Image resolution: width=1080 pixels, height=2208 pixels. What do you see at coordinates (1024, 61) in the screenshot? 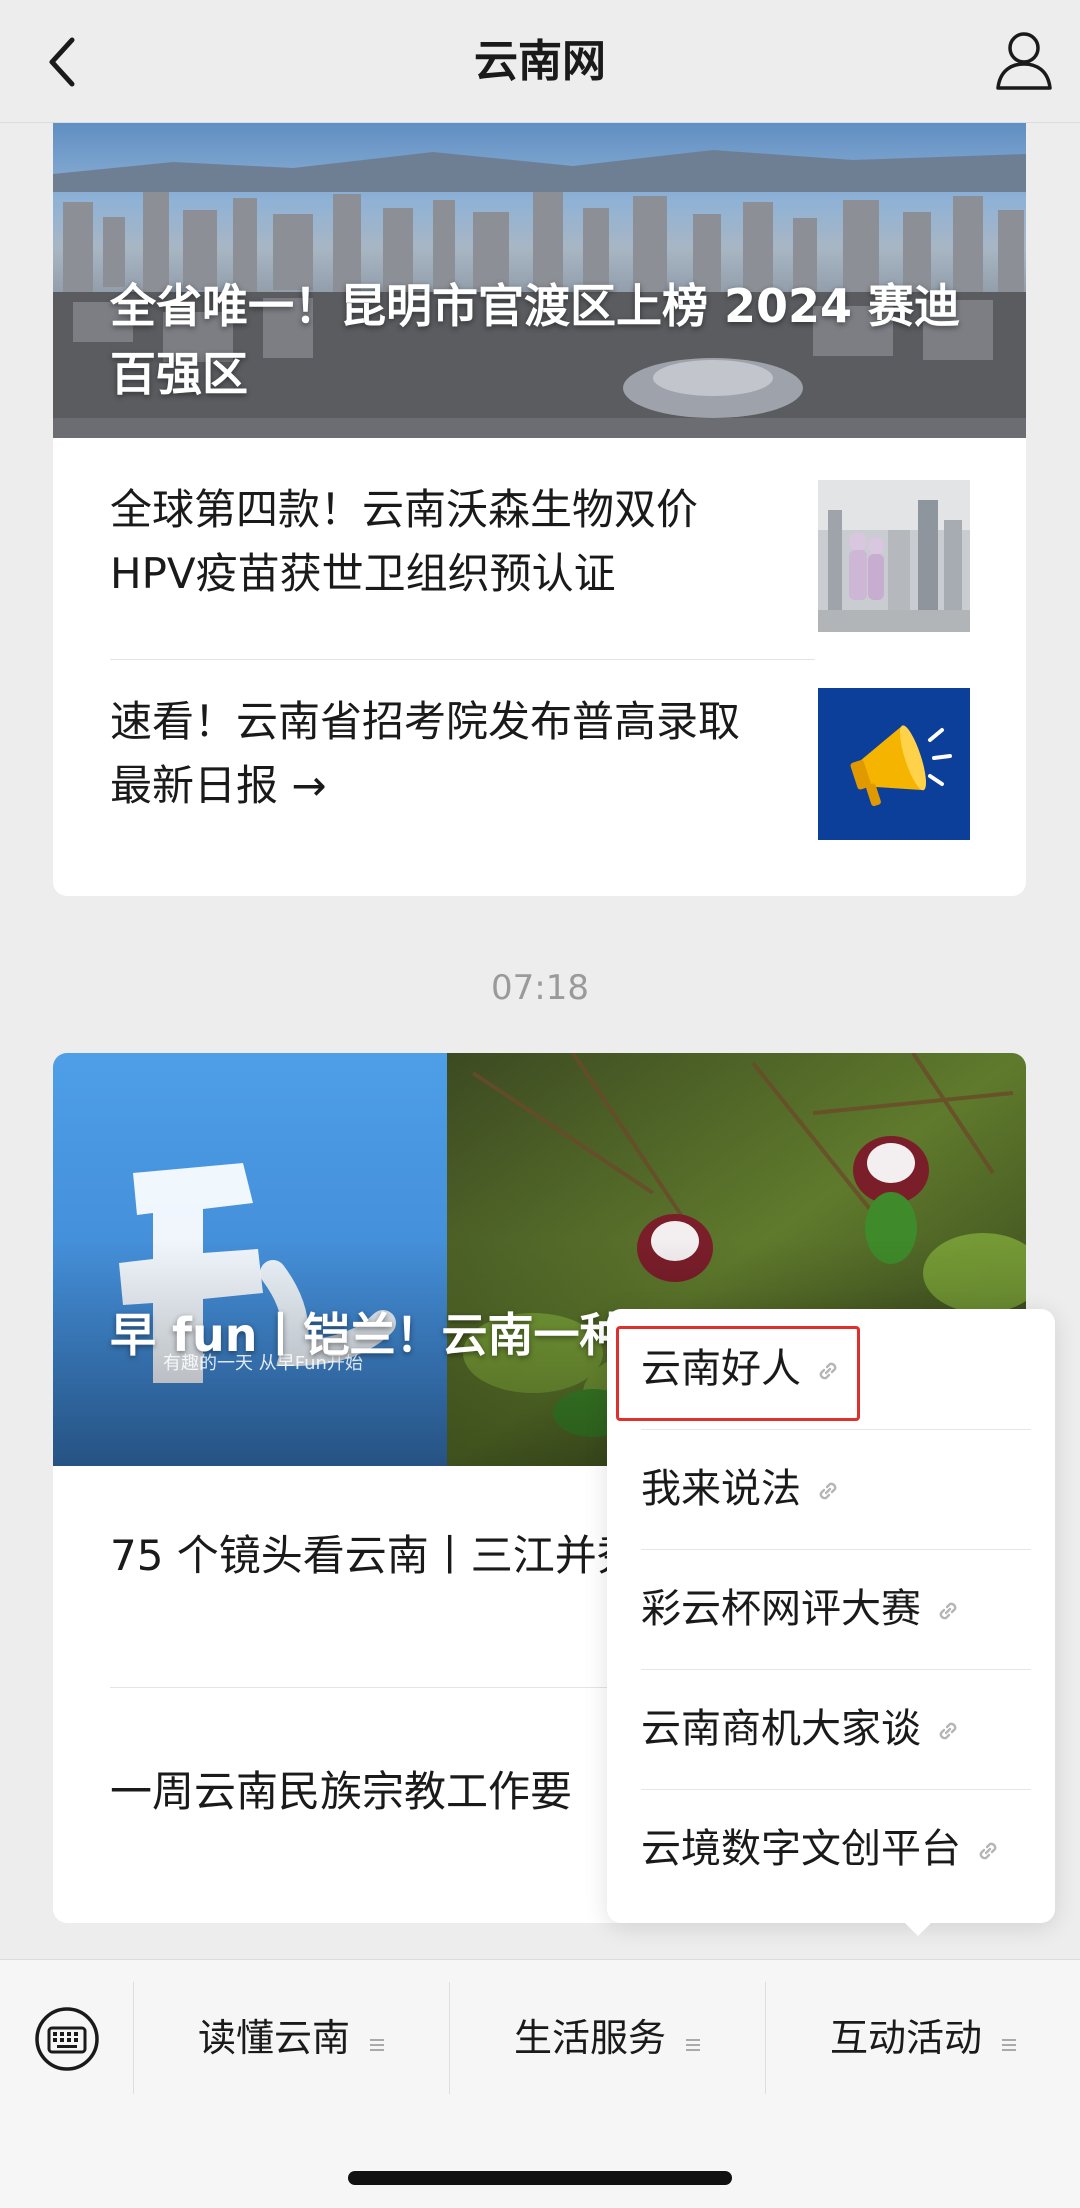
I see `profile-icon` at bounding box center [1024, 61].